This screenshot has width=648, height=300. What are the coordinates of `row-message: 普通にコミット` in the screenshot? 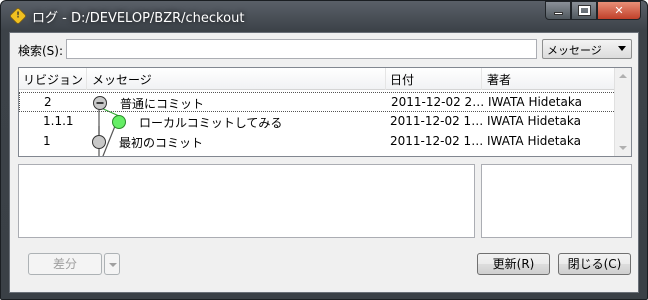 It's located at (162, 104).